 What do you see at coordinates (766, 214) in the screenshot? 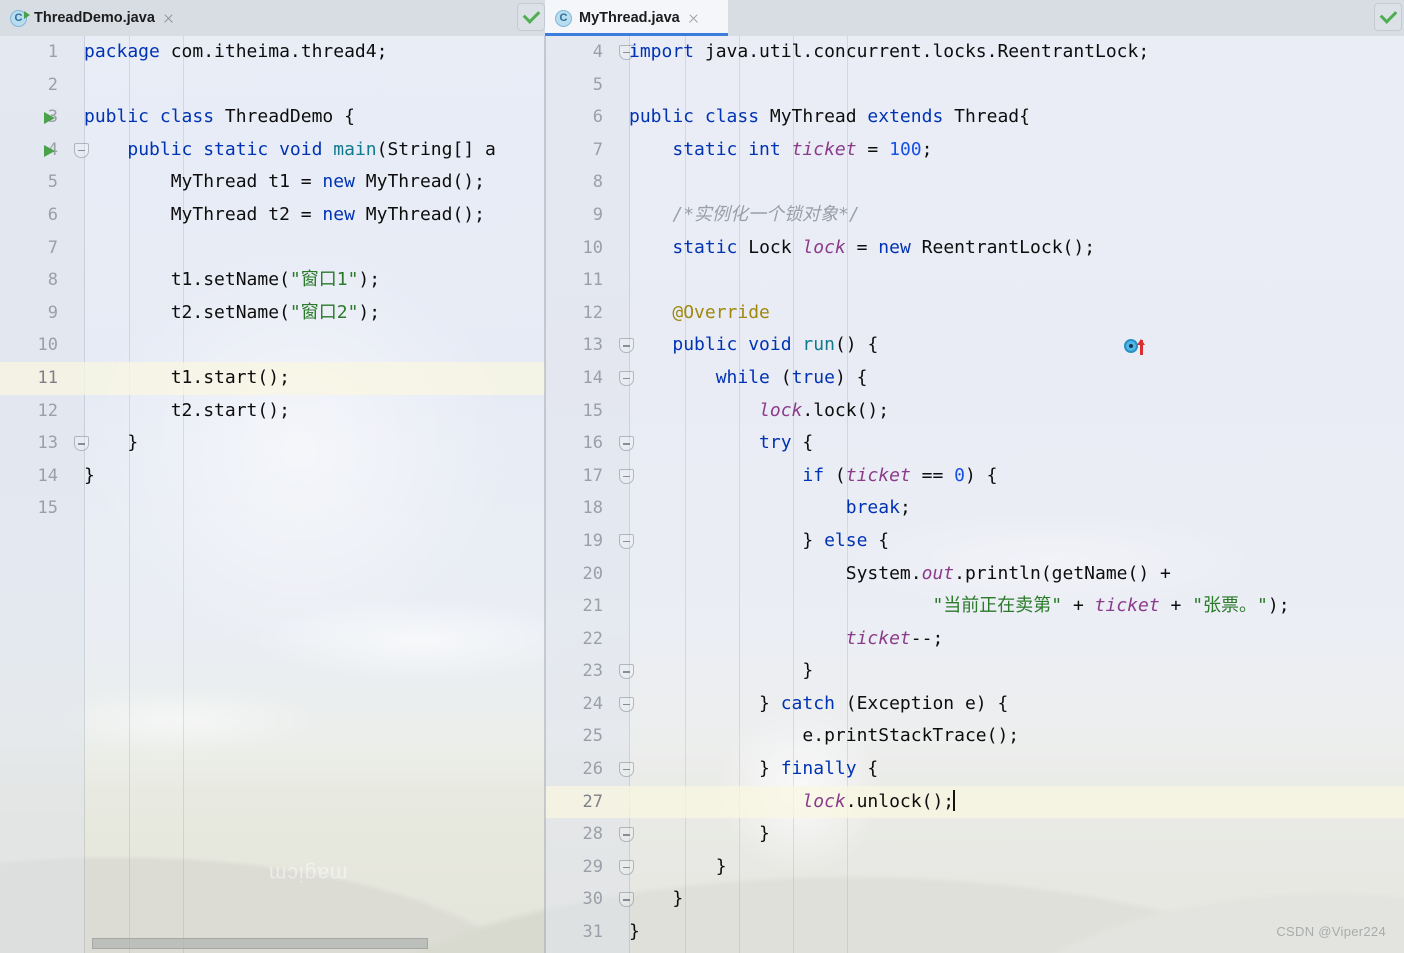
I see `token-cmt: /*实例化一个锁对象*/` at bounding box center [766, 214].